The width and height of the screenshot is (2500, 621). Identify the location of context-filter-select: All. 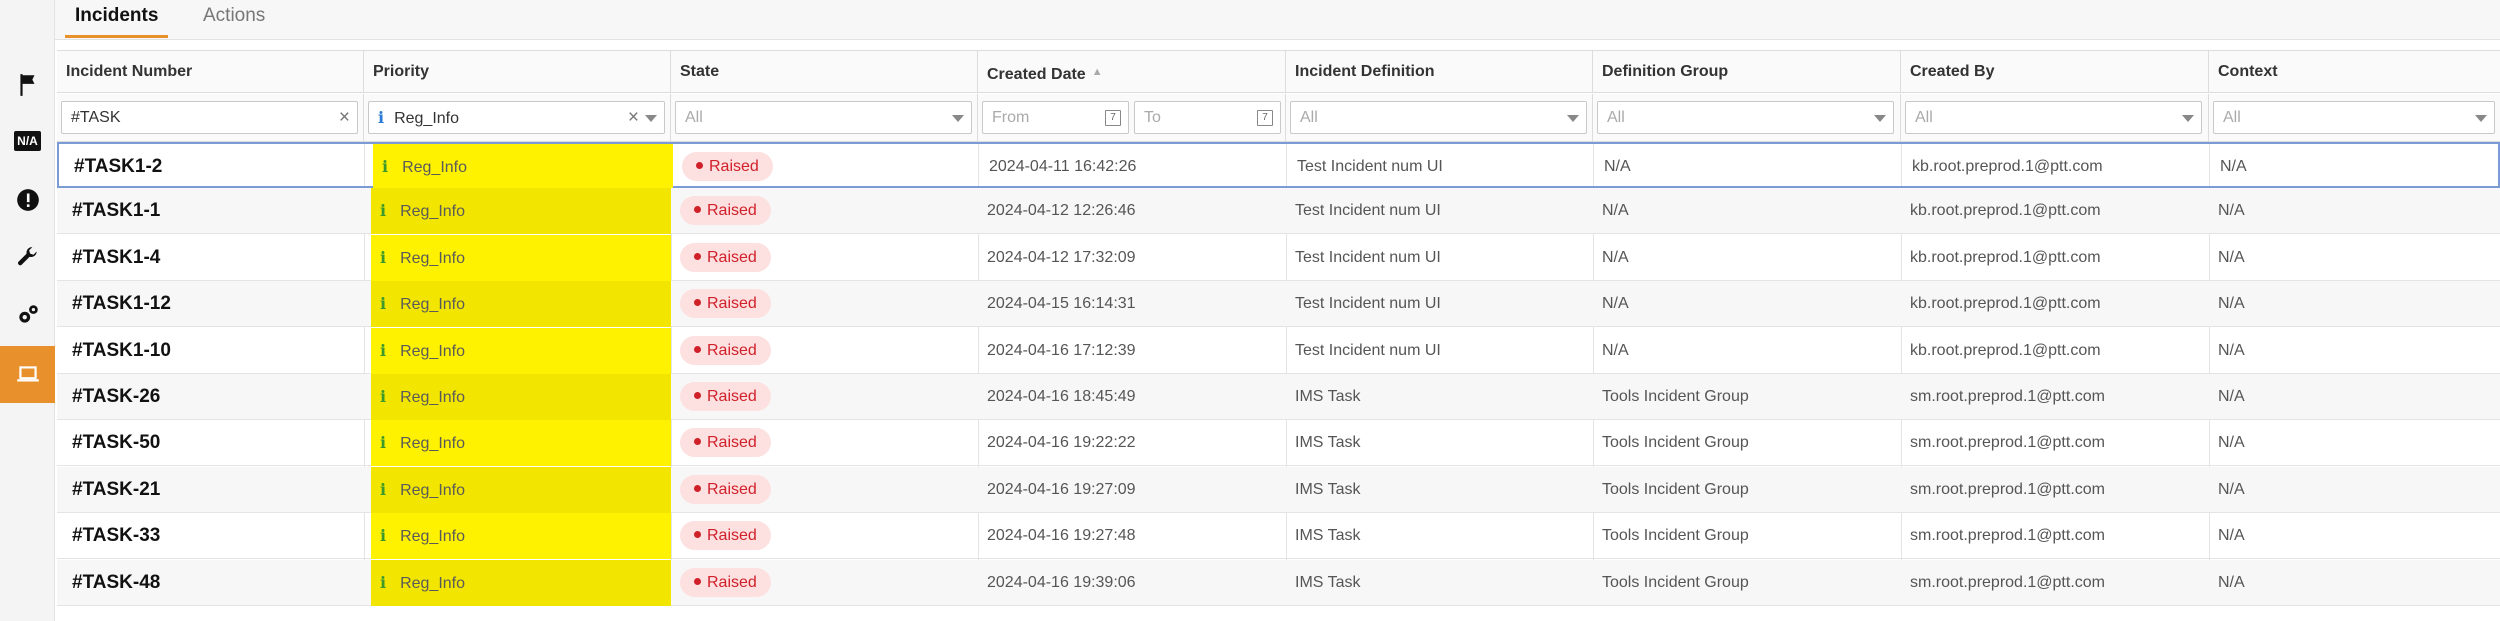
(2354, 117).